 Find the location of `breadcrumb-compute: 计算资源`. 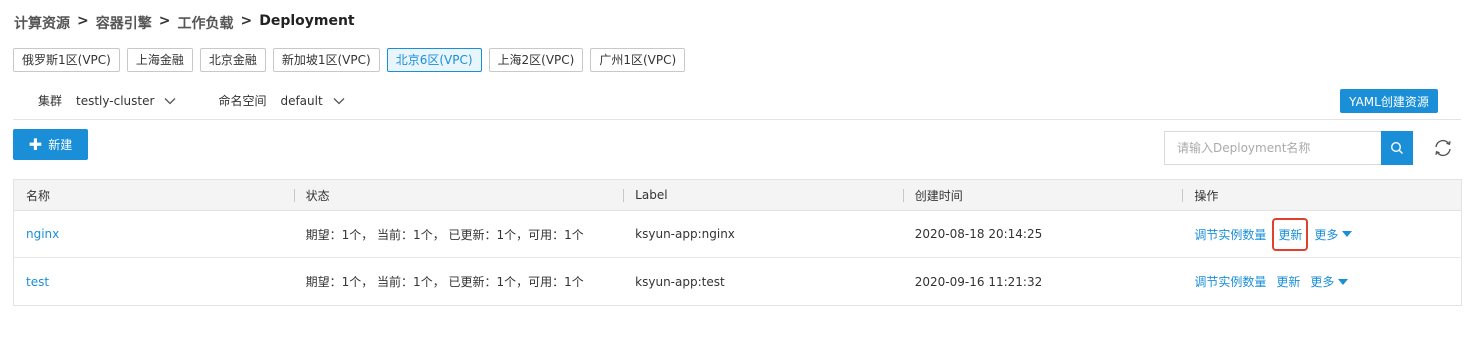

breadcrumb-compute: 计算资源 is located at coordinates (42, 23).